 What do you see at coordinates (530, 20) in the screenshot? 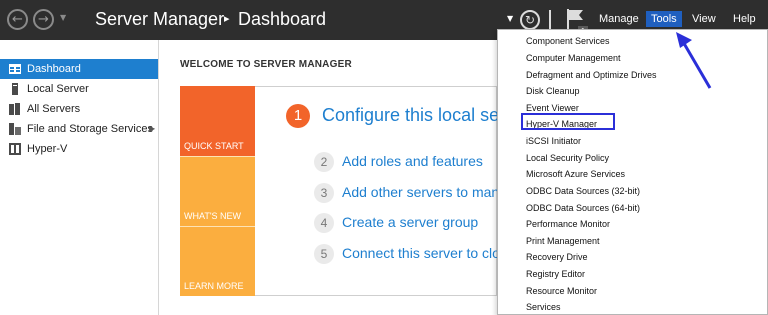
I see `refresh-icon: ↻` at bounding box center [530, 20].